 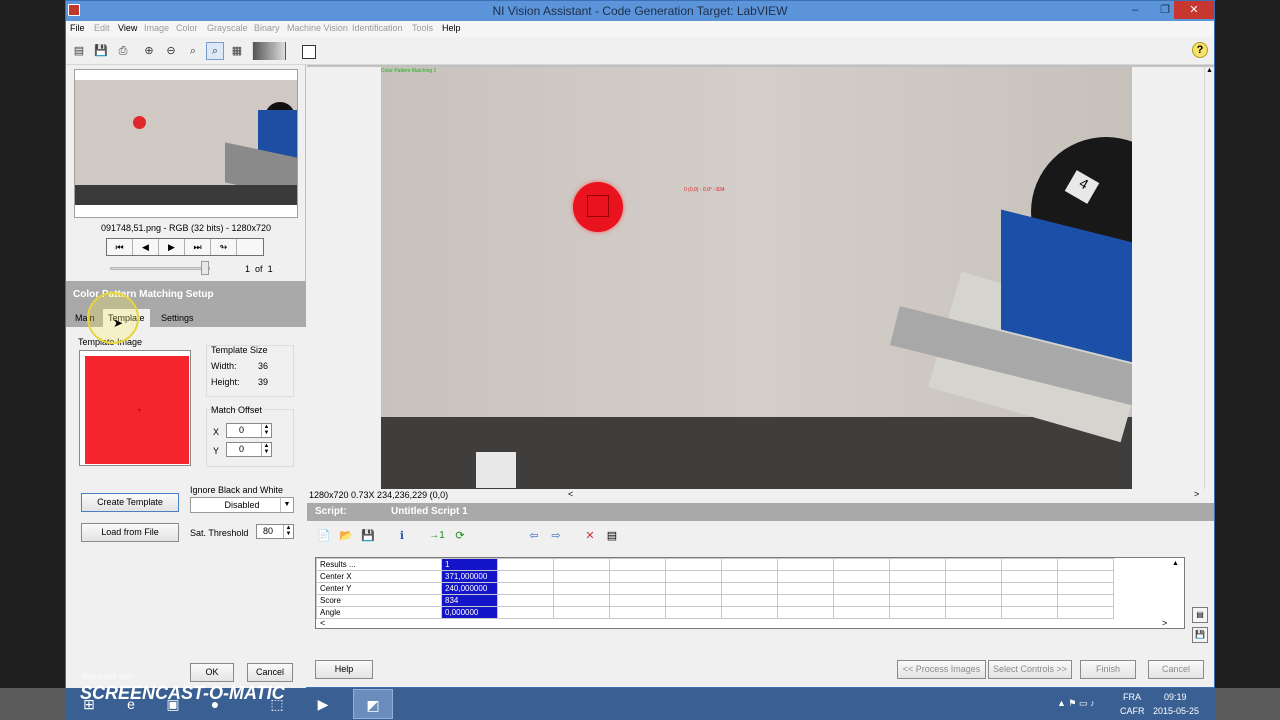 I want to click on grid-scroll-right-icon: >, so click(x=1164, y=623).